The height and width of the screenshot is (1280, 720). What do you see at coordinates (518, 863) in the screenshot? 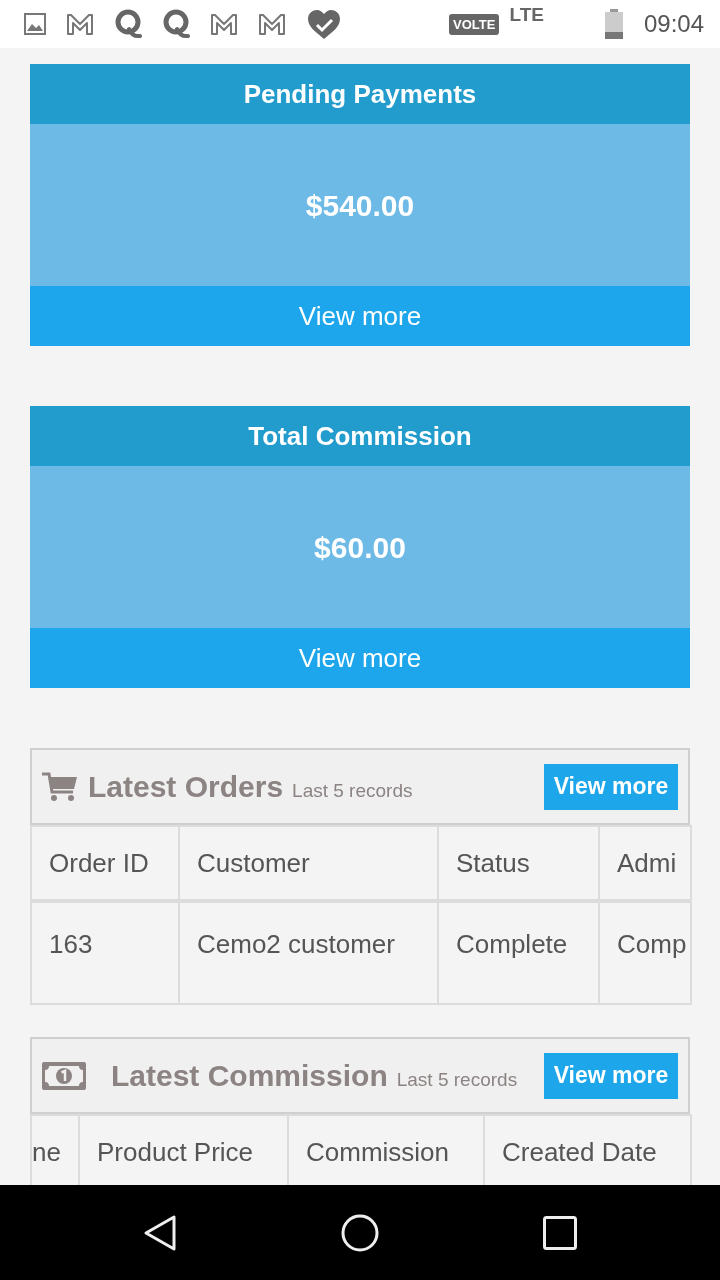
I see `column-header: Status` at bounding box center [518, 863].